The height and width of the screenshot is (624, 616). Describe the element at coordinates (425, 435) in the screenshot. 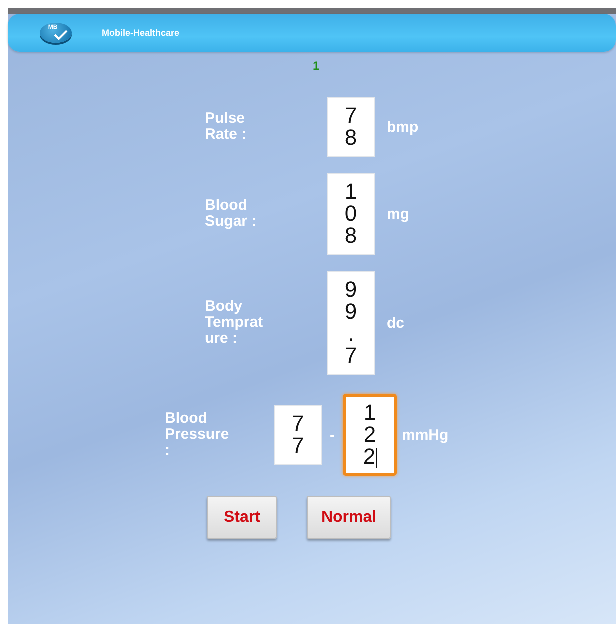

I see `unit-text: mmHg` at that location.